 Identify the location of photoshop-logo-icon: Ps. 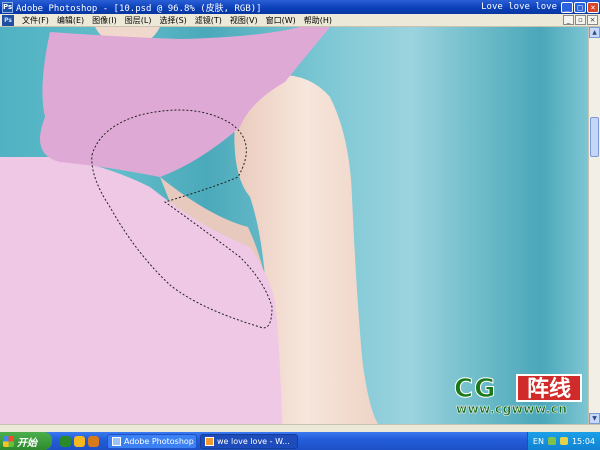
(8, 20).